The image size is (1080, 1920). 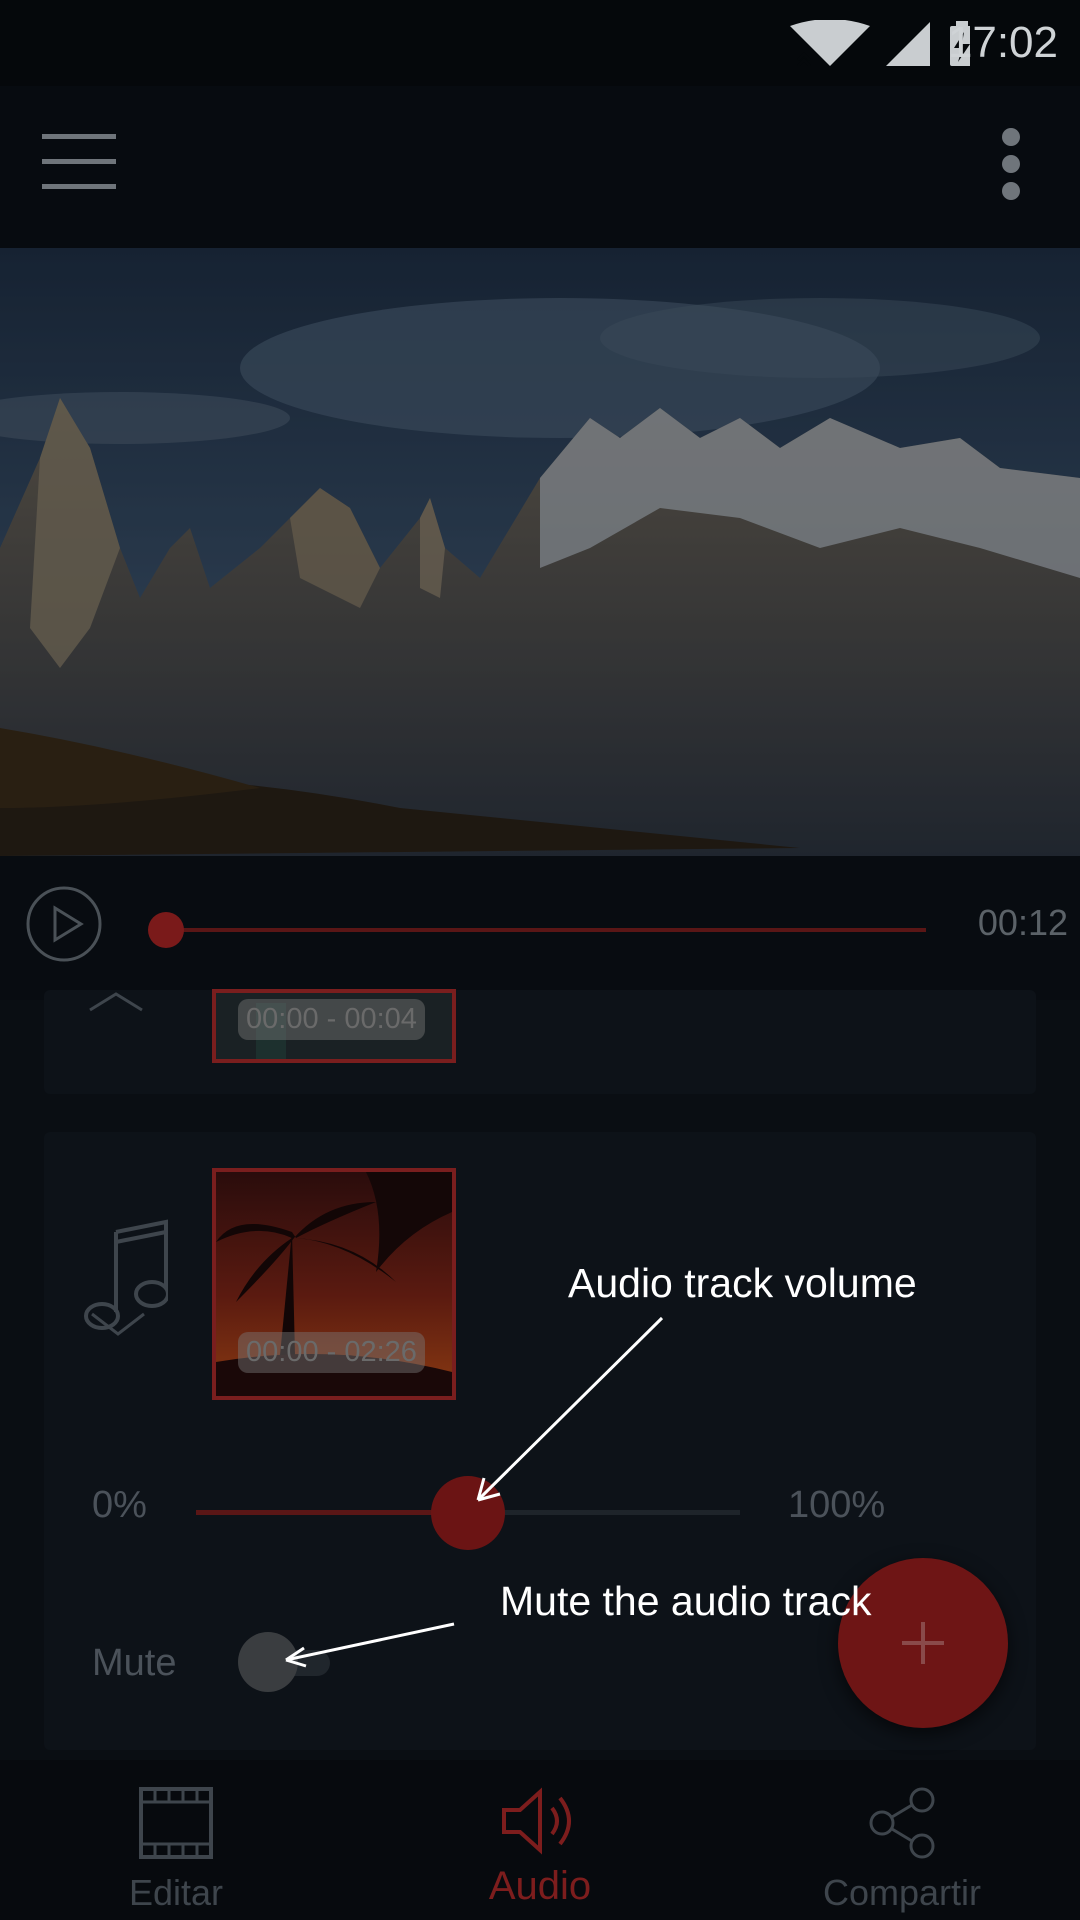 I want to click on annotation-volume-arrow, so click(x=570, y=1409).